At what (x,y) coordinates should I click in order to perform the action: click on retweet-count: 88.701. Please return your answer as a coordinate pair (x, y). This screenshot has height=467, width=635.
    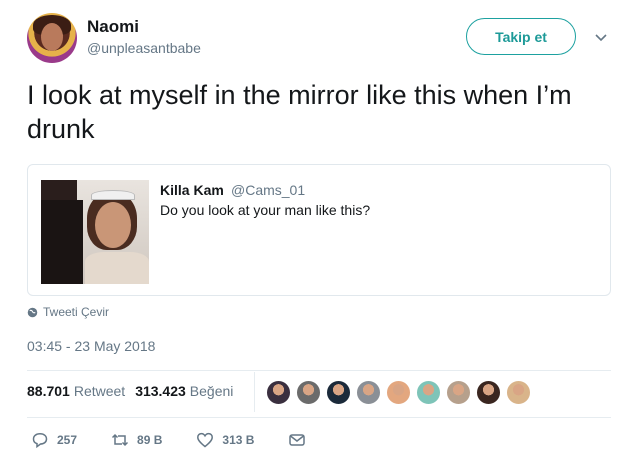
    Looking at the image, I should click on (48, 391).